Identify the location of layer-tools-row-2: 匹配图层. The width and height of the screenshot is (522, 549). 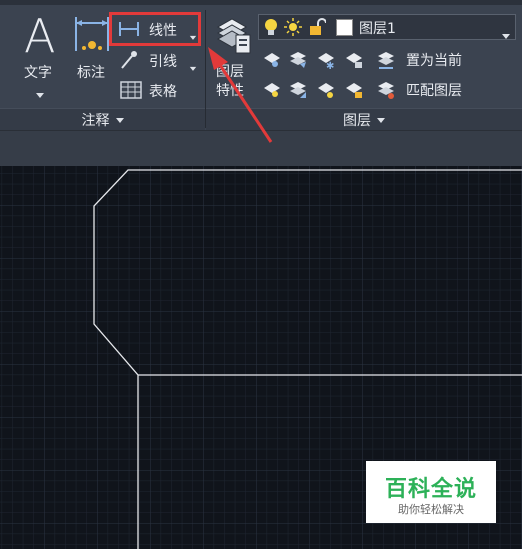
(388, 90).